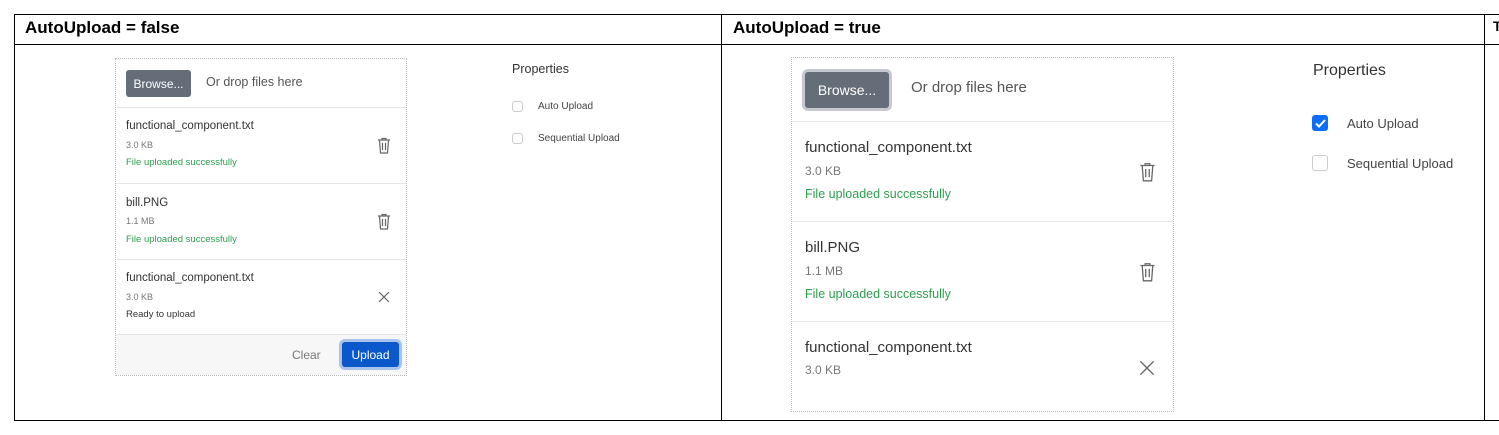  I want to click on table-header-divider, so click(756, 44).